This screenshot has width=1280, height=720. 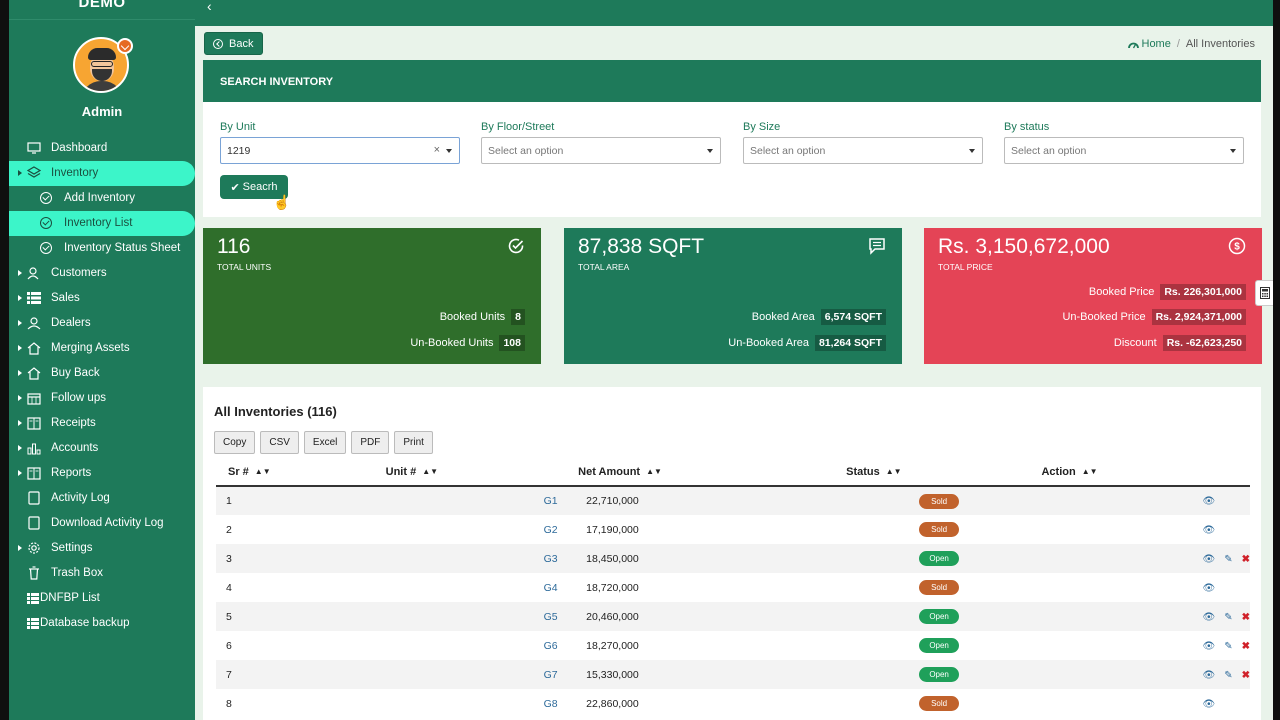 I want to click on sidebar-item-buy-back: Buy Back, so click(x=102, y=373).